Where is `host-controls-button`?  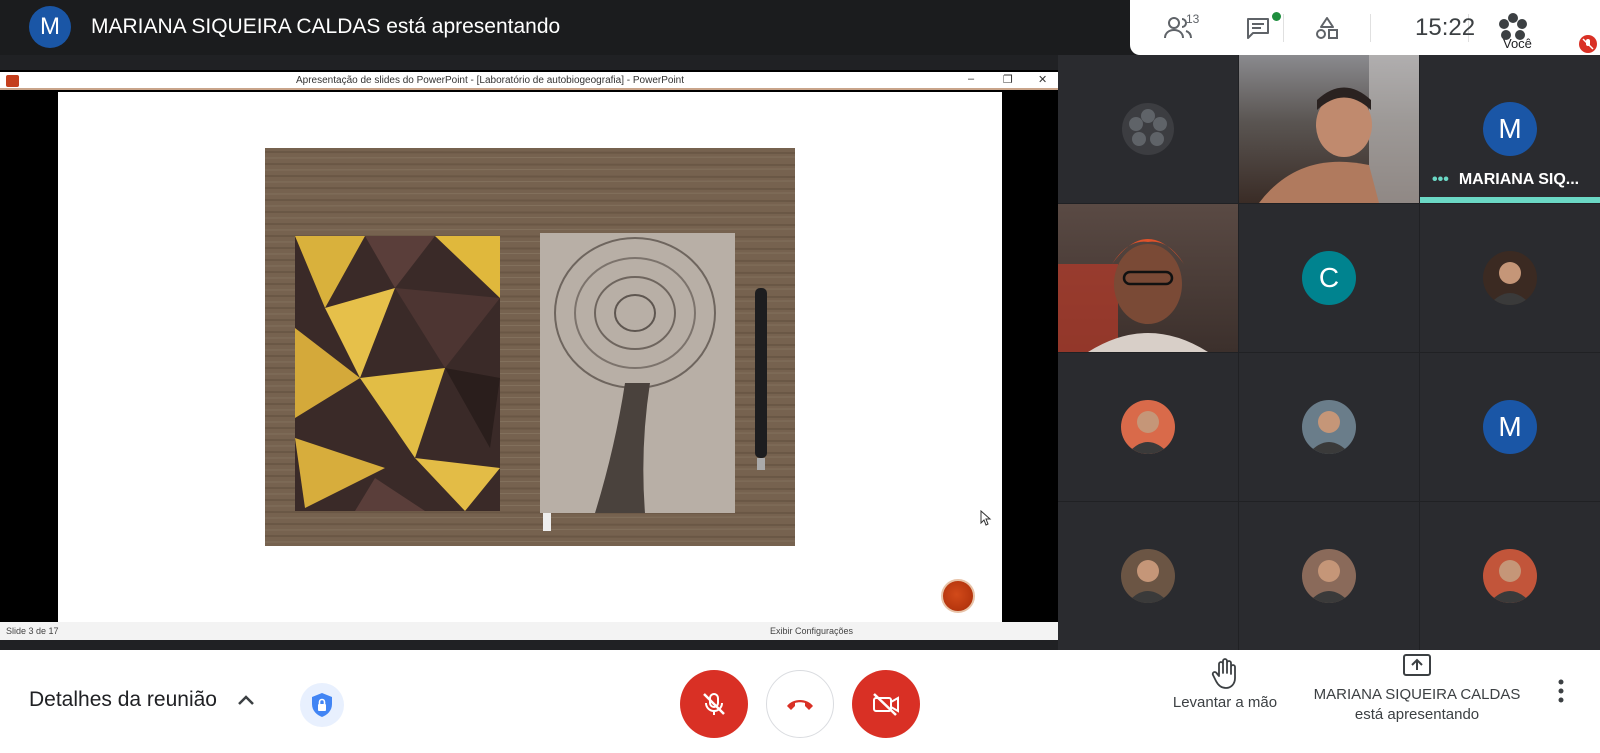
host-controls-button is located at coordinates (322, 705).